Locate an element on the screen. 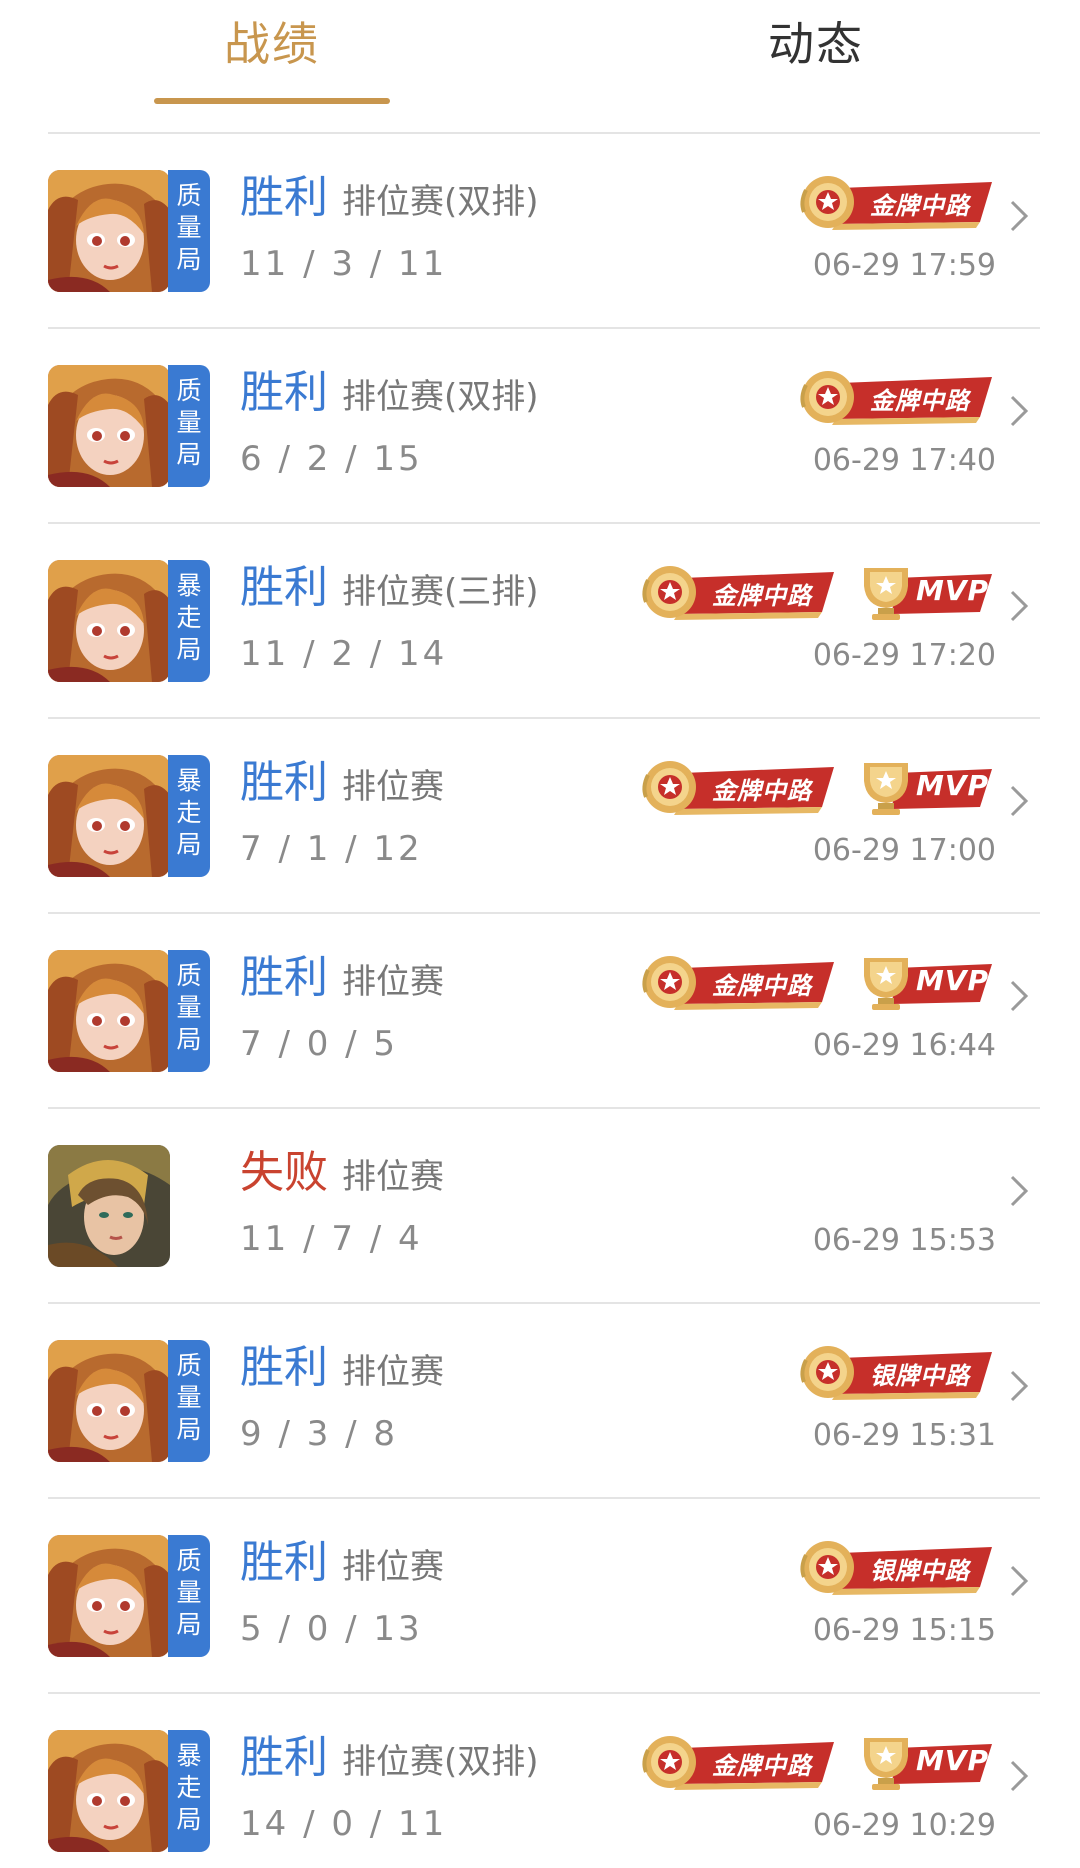 This screenshot has height=1868, width=1080. match-row: 质量局胜利 排位赛 9 / 3 / 8 银牌中路 06-29 15:31 is located at coordinates (540, 1401).